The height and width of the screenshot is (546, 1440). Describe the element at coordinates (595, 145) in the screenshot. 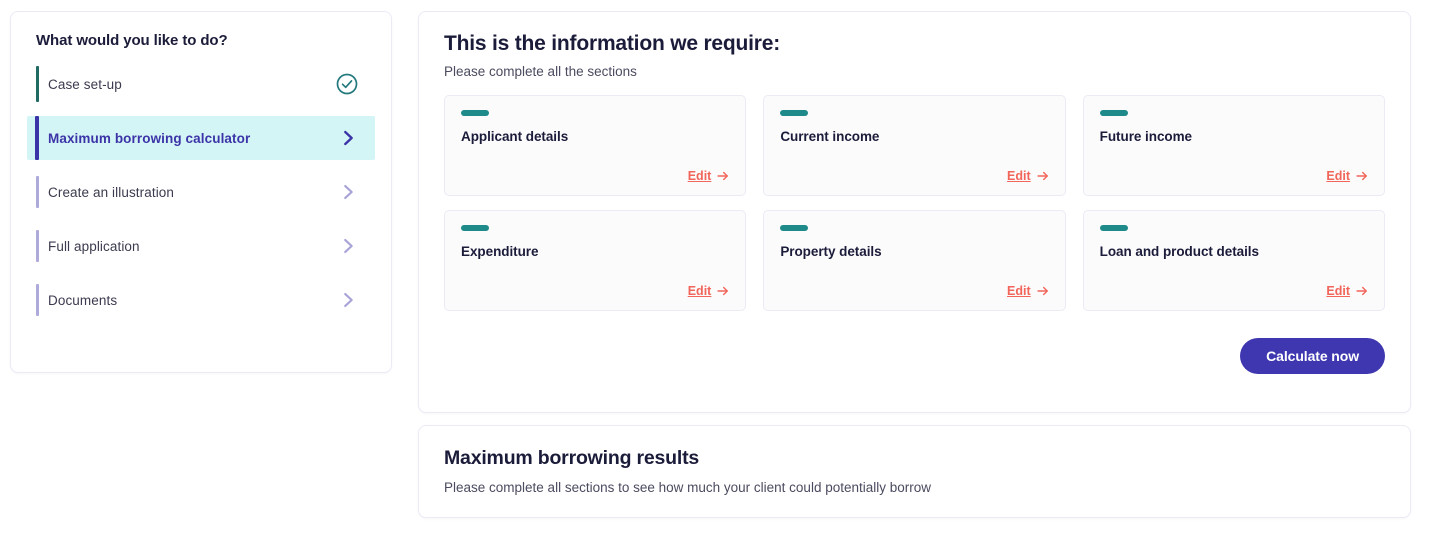

I see `section-card-applicant-details: Applicant details Edit` at that location.